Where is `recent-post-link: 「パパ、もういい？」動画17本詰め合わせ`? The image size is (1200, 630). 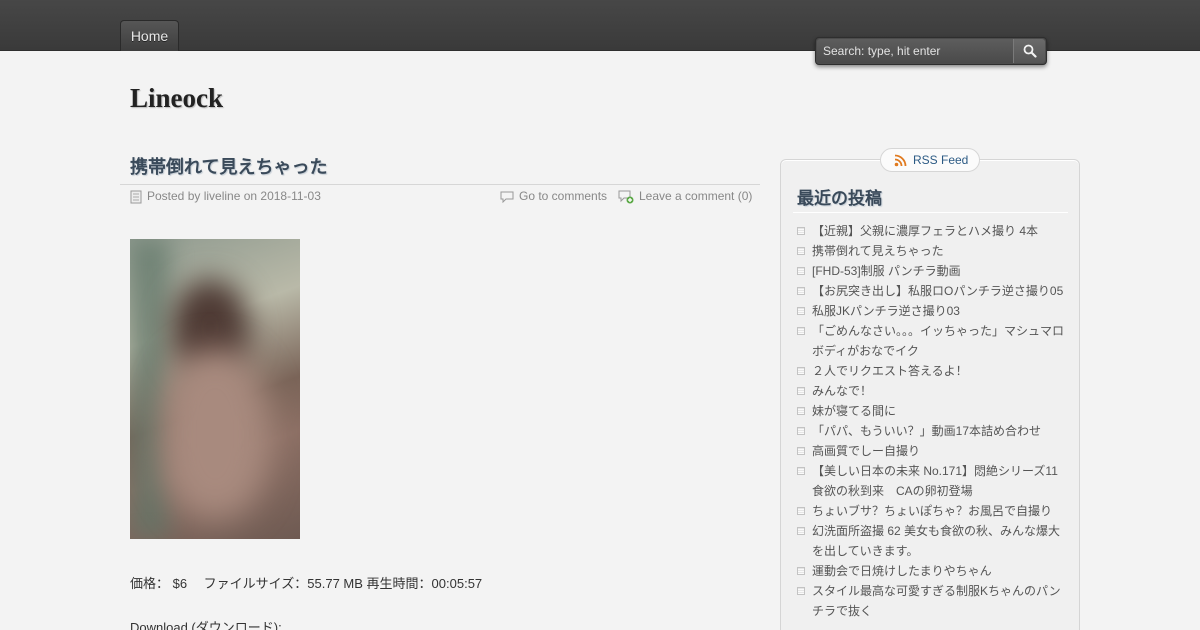
recent-post-link: 「パパ、もういい？」動画17本詰め合わせ is located at coordinates (926, 431).